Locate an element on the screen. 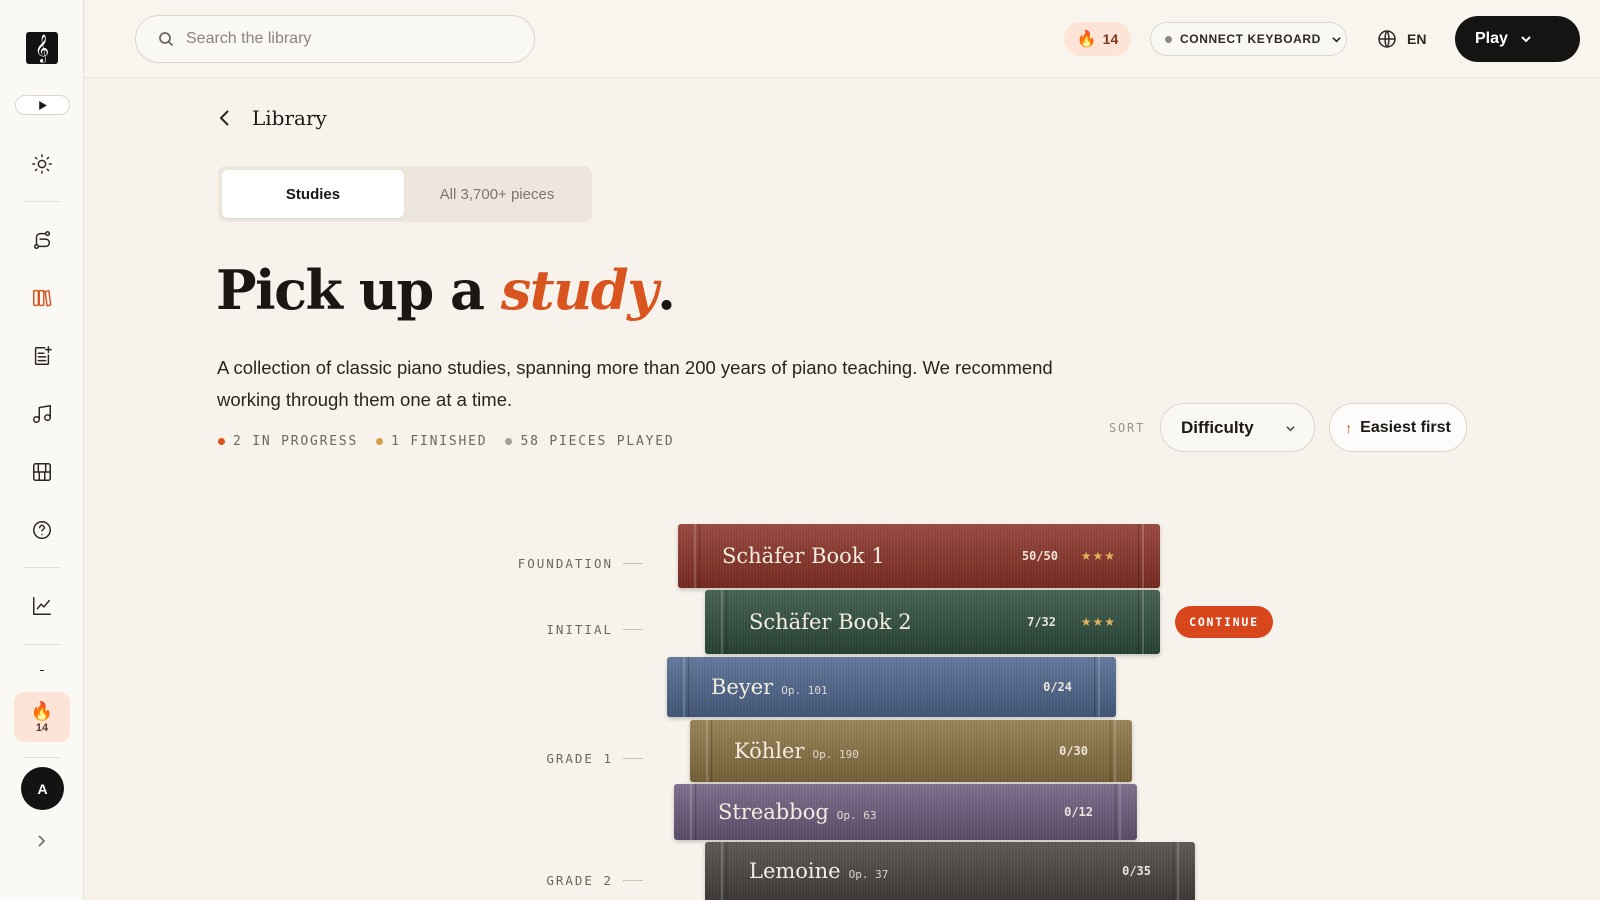  book-opus: Op. 190 is located at coordinates (835, 754).